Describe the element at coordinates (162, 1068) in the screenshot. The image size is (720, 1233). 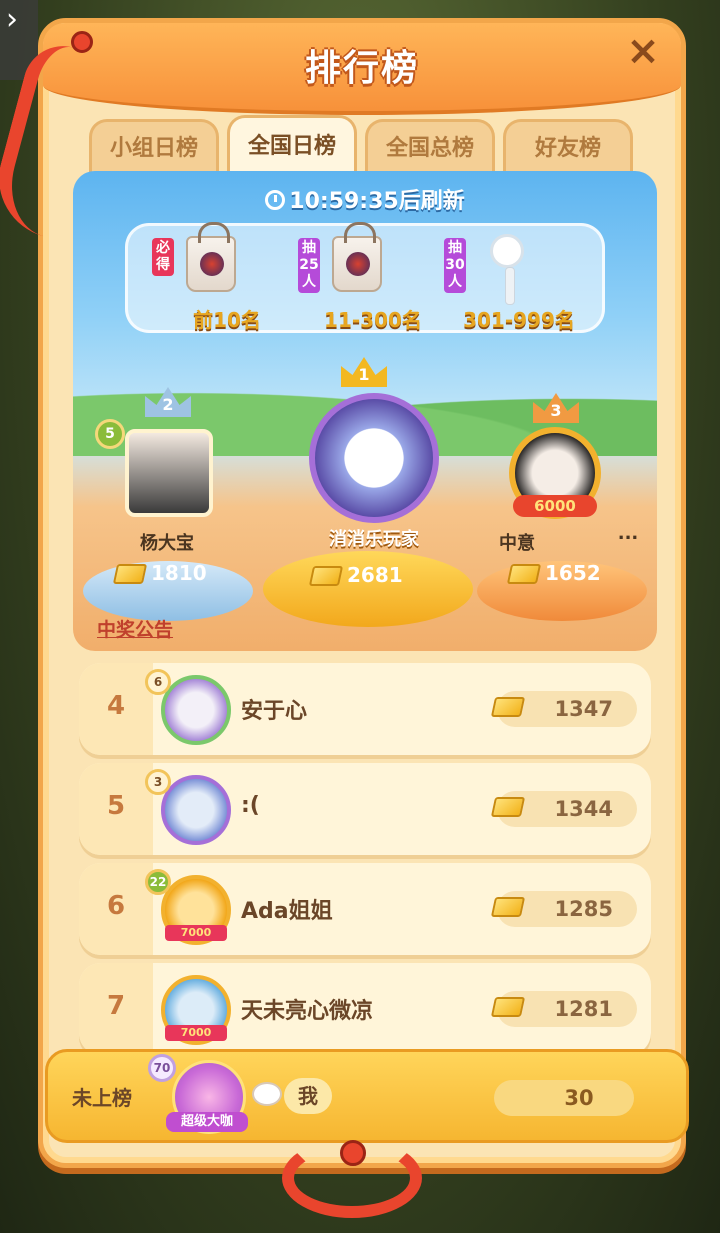
I see `level-badge: 70` at that location.